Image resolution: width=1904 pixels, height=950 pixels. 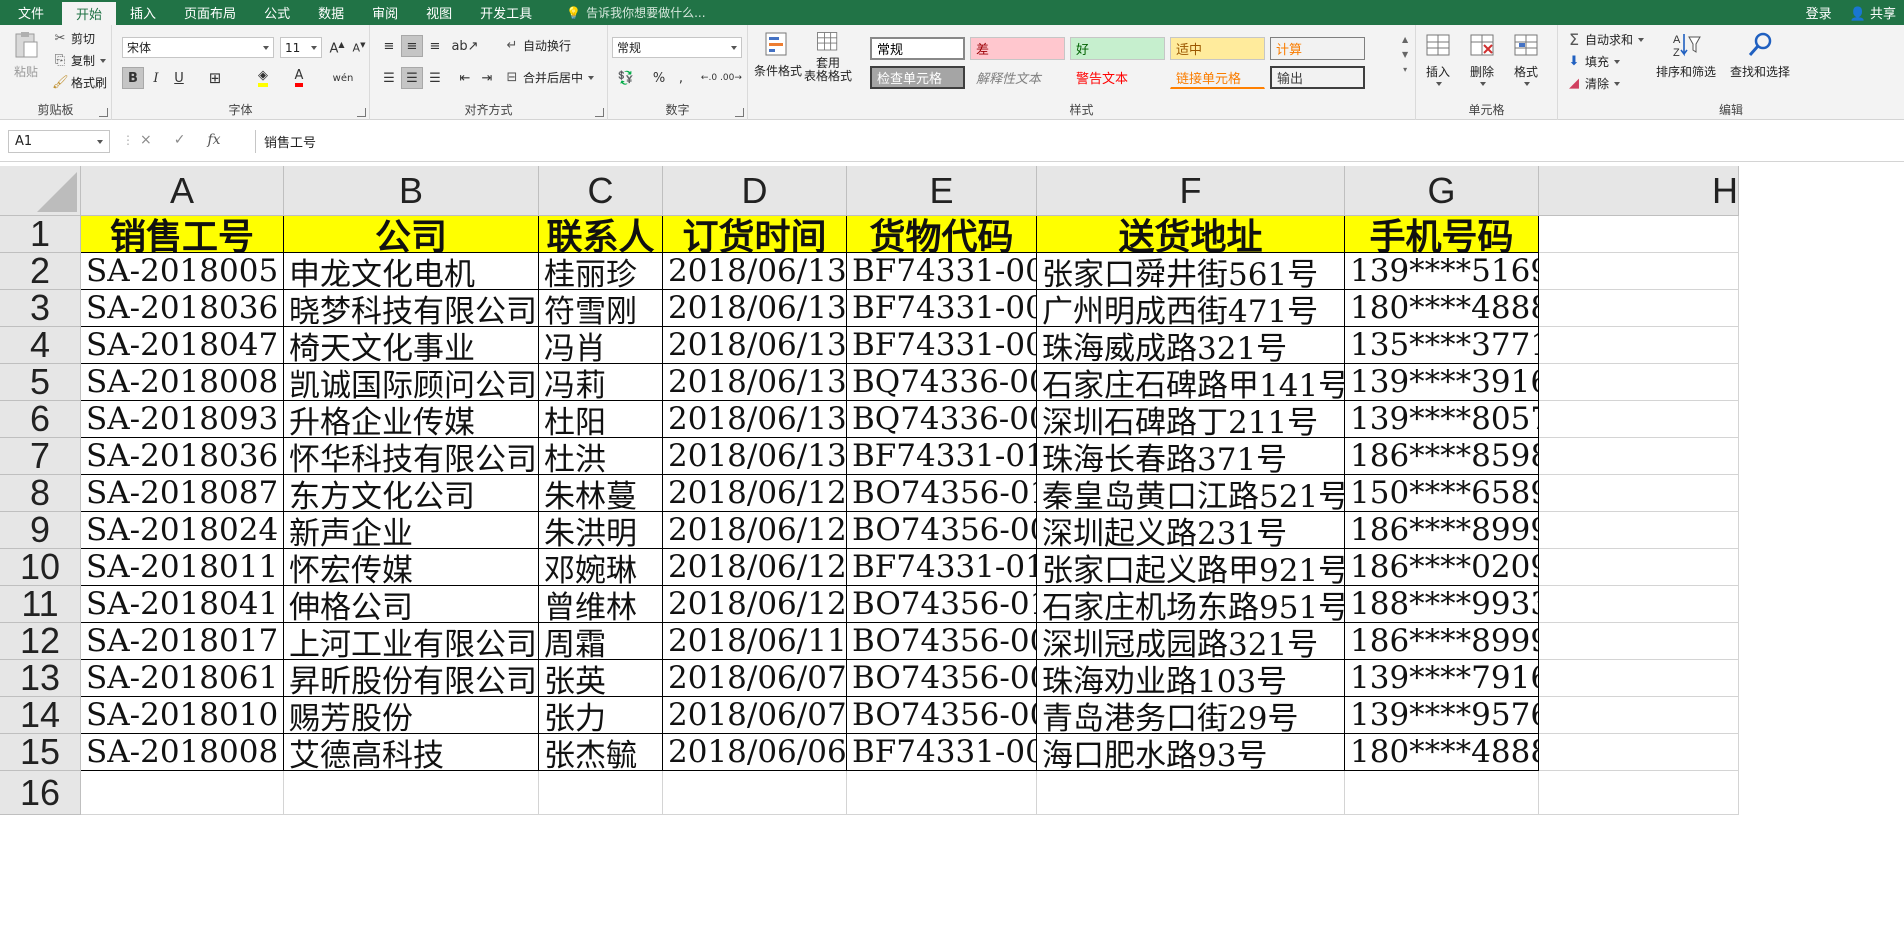 I want to click on cell-d1: 订货时间, so click(x=755, y=234).